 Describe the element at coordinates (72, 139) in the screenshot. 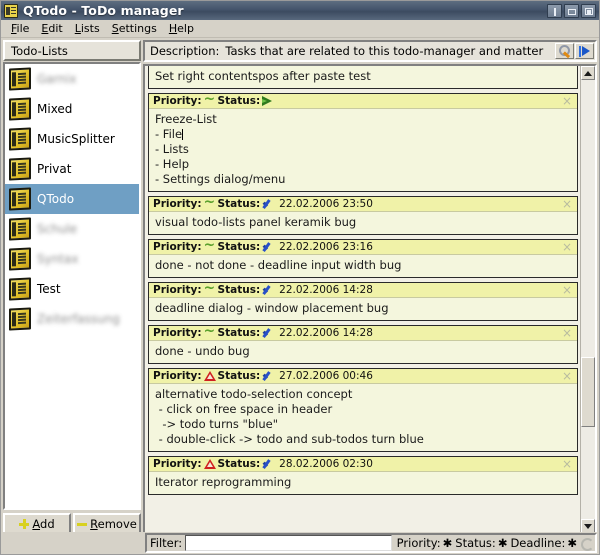

I see `sidebar-item-musicsplitter: MusicSplitter` at that location.